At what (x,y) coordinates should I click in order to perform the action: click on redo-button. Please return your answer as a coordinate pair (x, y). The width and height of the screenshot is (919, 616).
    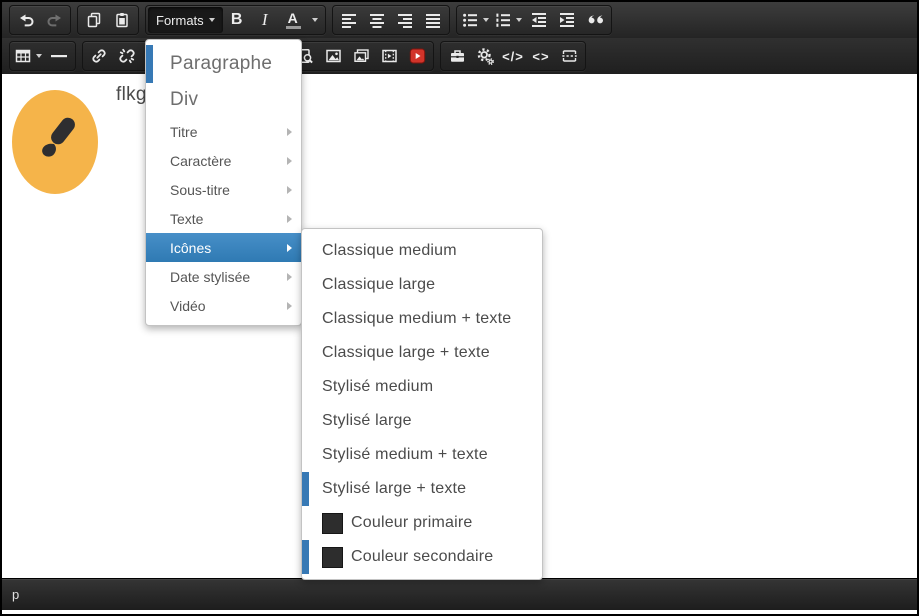
    Looking at the image, I should click on (54, 20).